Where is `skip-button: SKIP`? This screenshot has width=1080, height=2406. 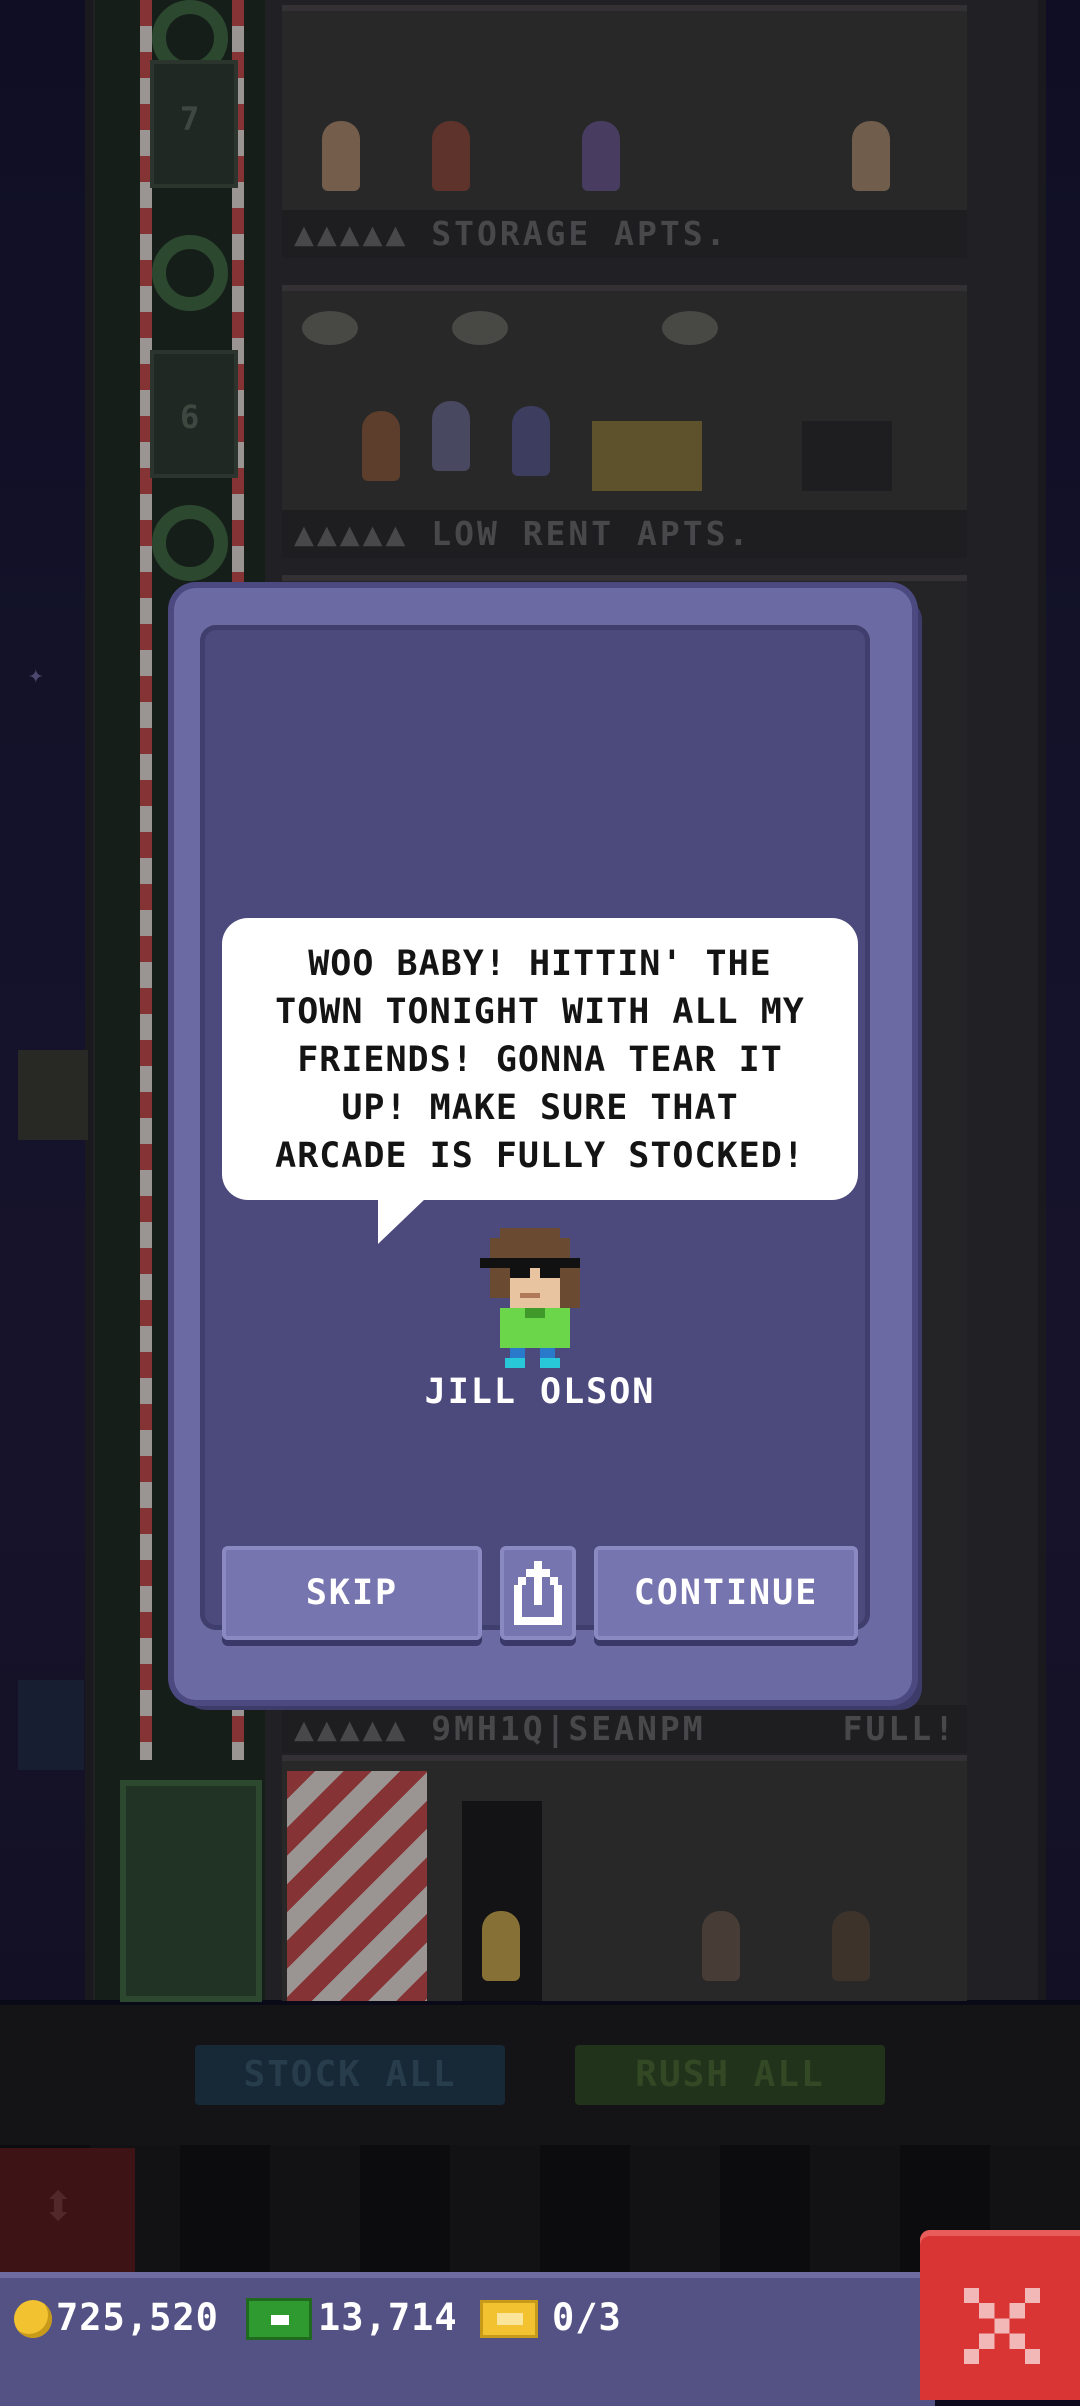 skip-button: SKIP is located at coordinates (352, 1593).